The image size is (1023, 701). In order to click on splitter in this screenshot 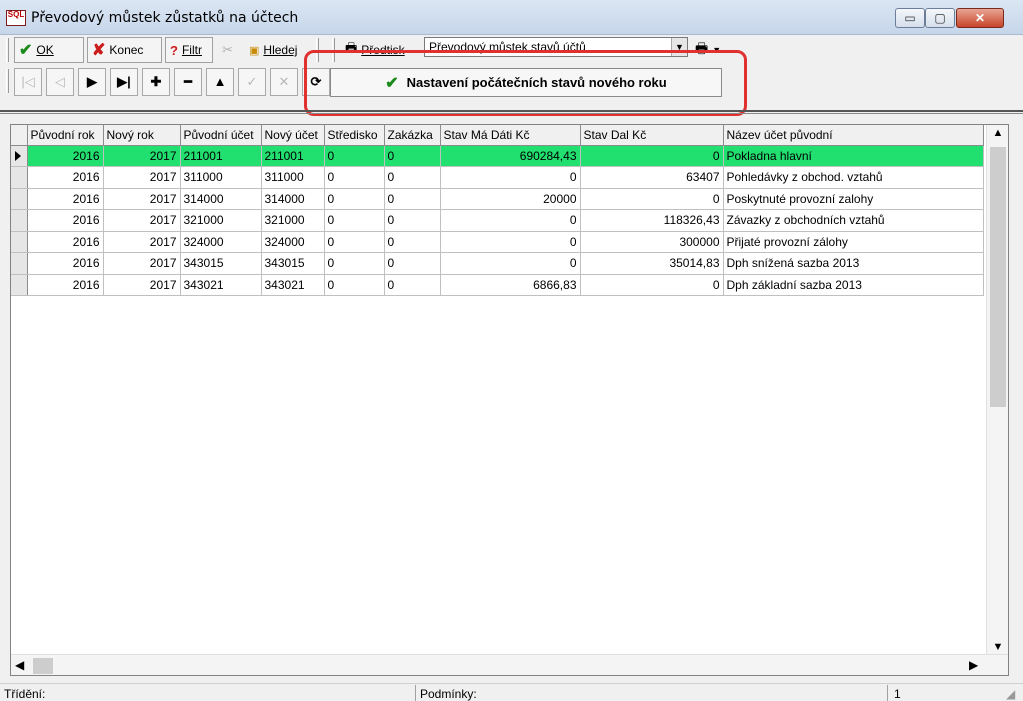, I will do `click(511, 112)`.